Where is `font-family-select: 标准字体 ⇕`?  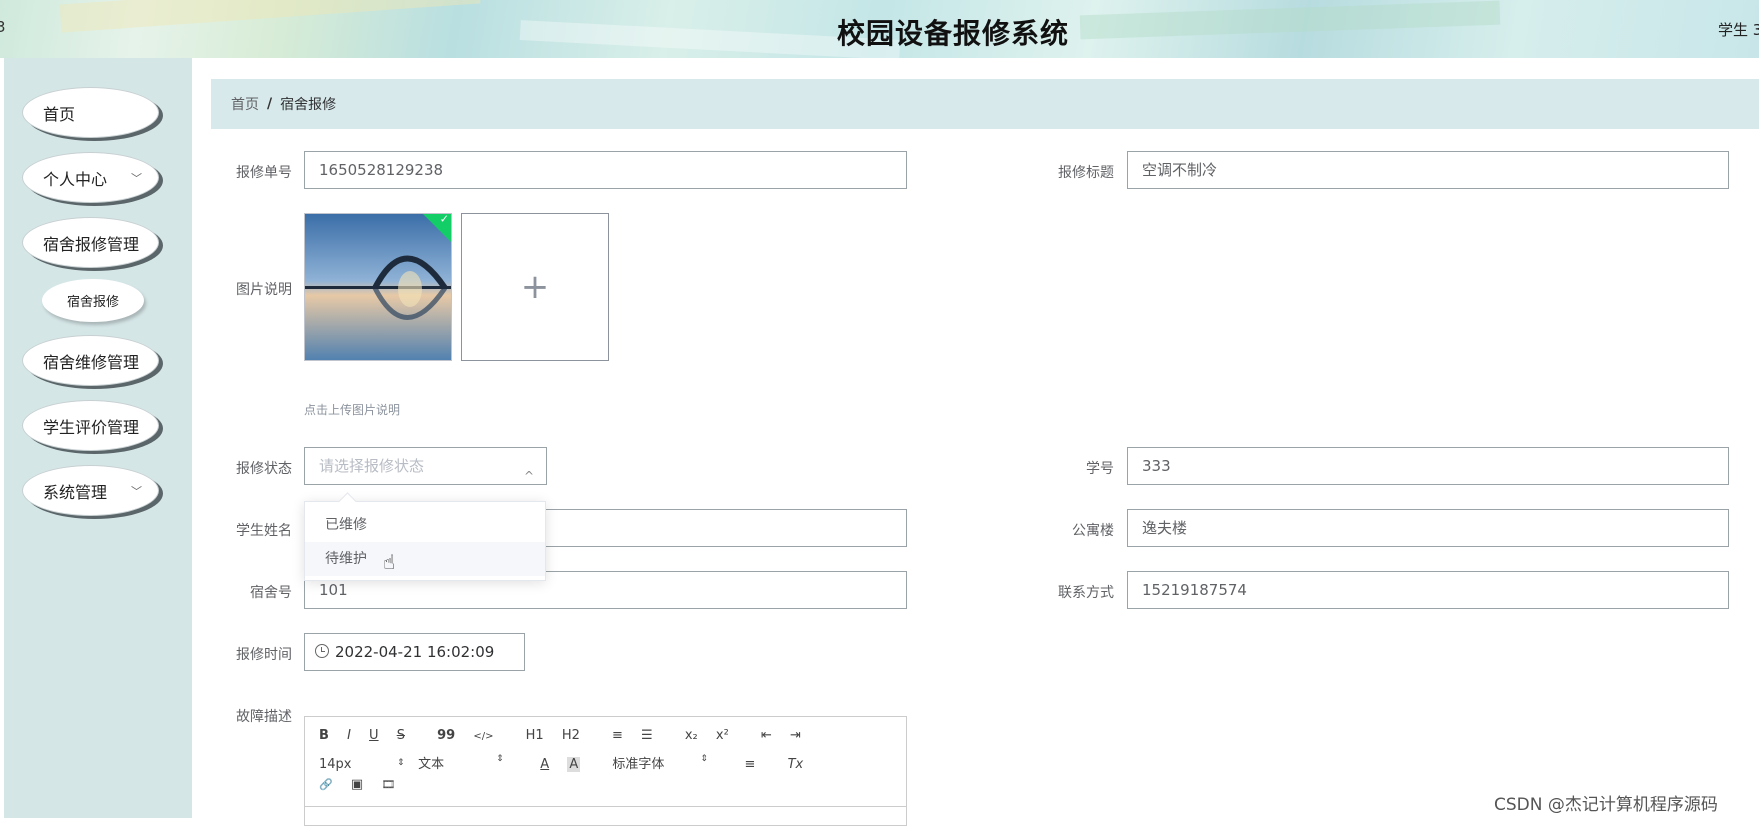 font-family-select: 标准字体 ⇕ is located at coordinates (676, 762).